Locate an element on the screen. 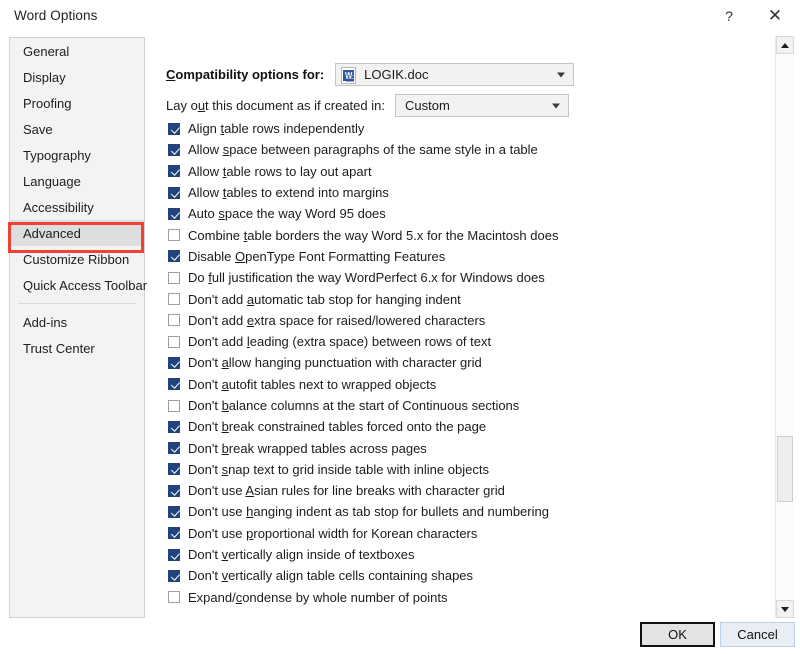  option-label-post: ondense by whole number of points is located at coordinates (345, 597).